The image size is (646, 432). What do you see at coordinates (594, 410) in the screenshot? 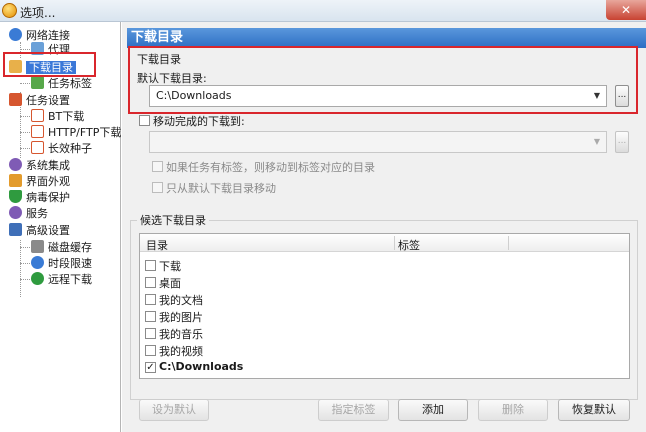
I see `restore-default-button: 恢复默认` at bounding box center [594, 410].